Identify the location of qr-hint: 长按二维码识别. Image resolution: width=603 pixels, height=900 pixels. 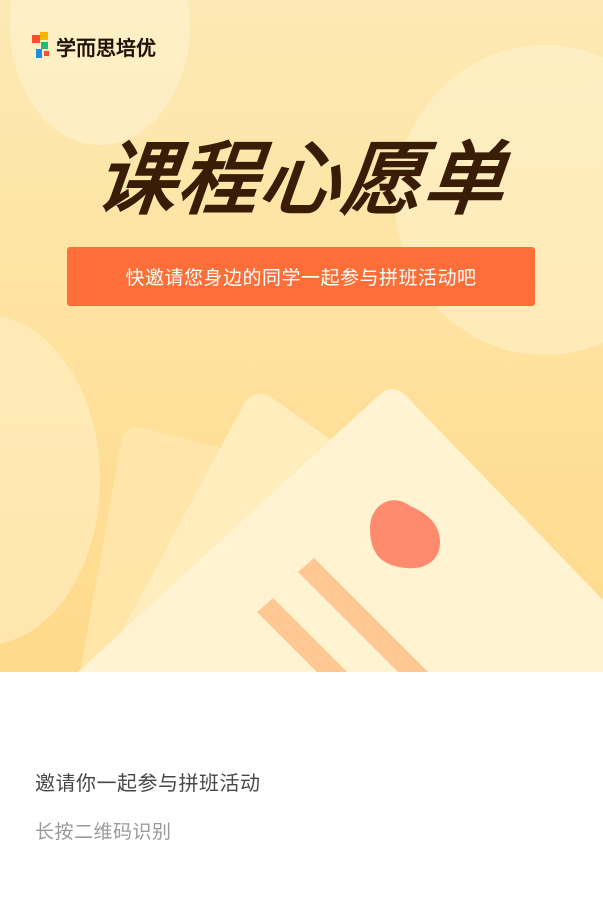
(103, 832).